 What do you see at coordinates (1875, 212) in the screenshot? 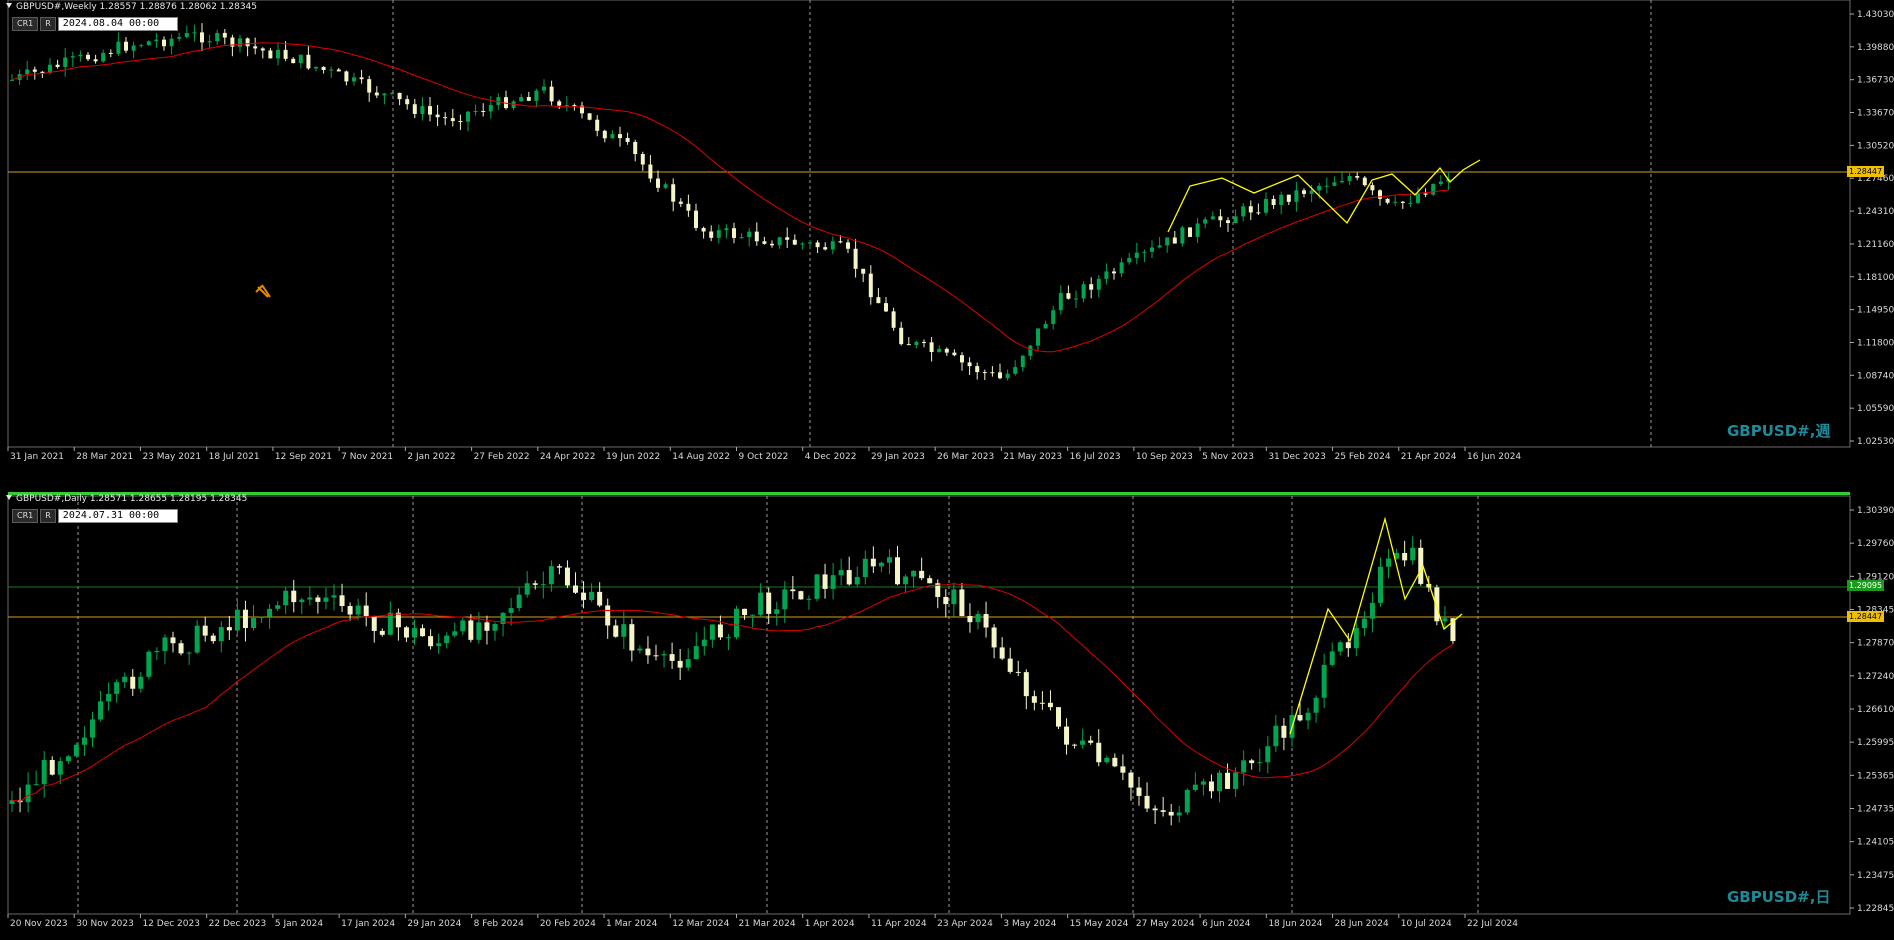
I see `y-tick-label: 1.24310` at bounding box center [1875, 212].